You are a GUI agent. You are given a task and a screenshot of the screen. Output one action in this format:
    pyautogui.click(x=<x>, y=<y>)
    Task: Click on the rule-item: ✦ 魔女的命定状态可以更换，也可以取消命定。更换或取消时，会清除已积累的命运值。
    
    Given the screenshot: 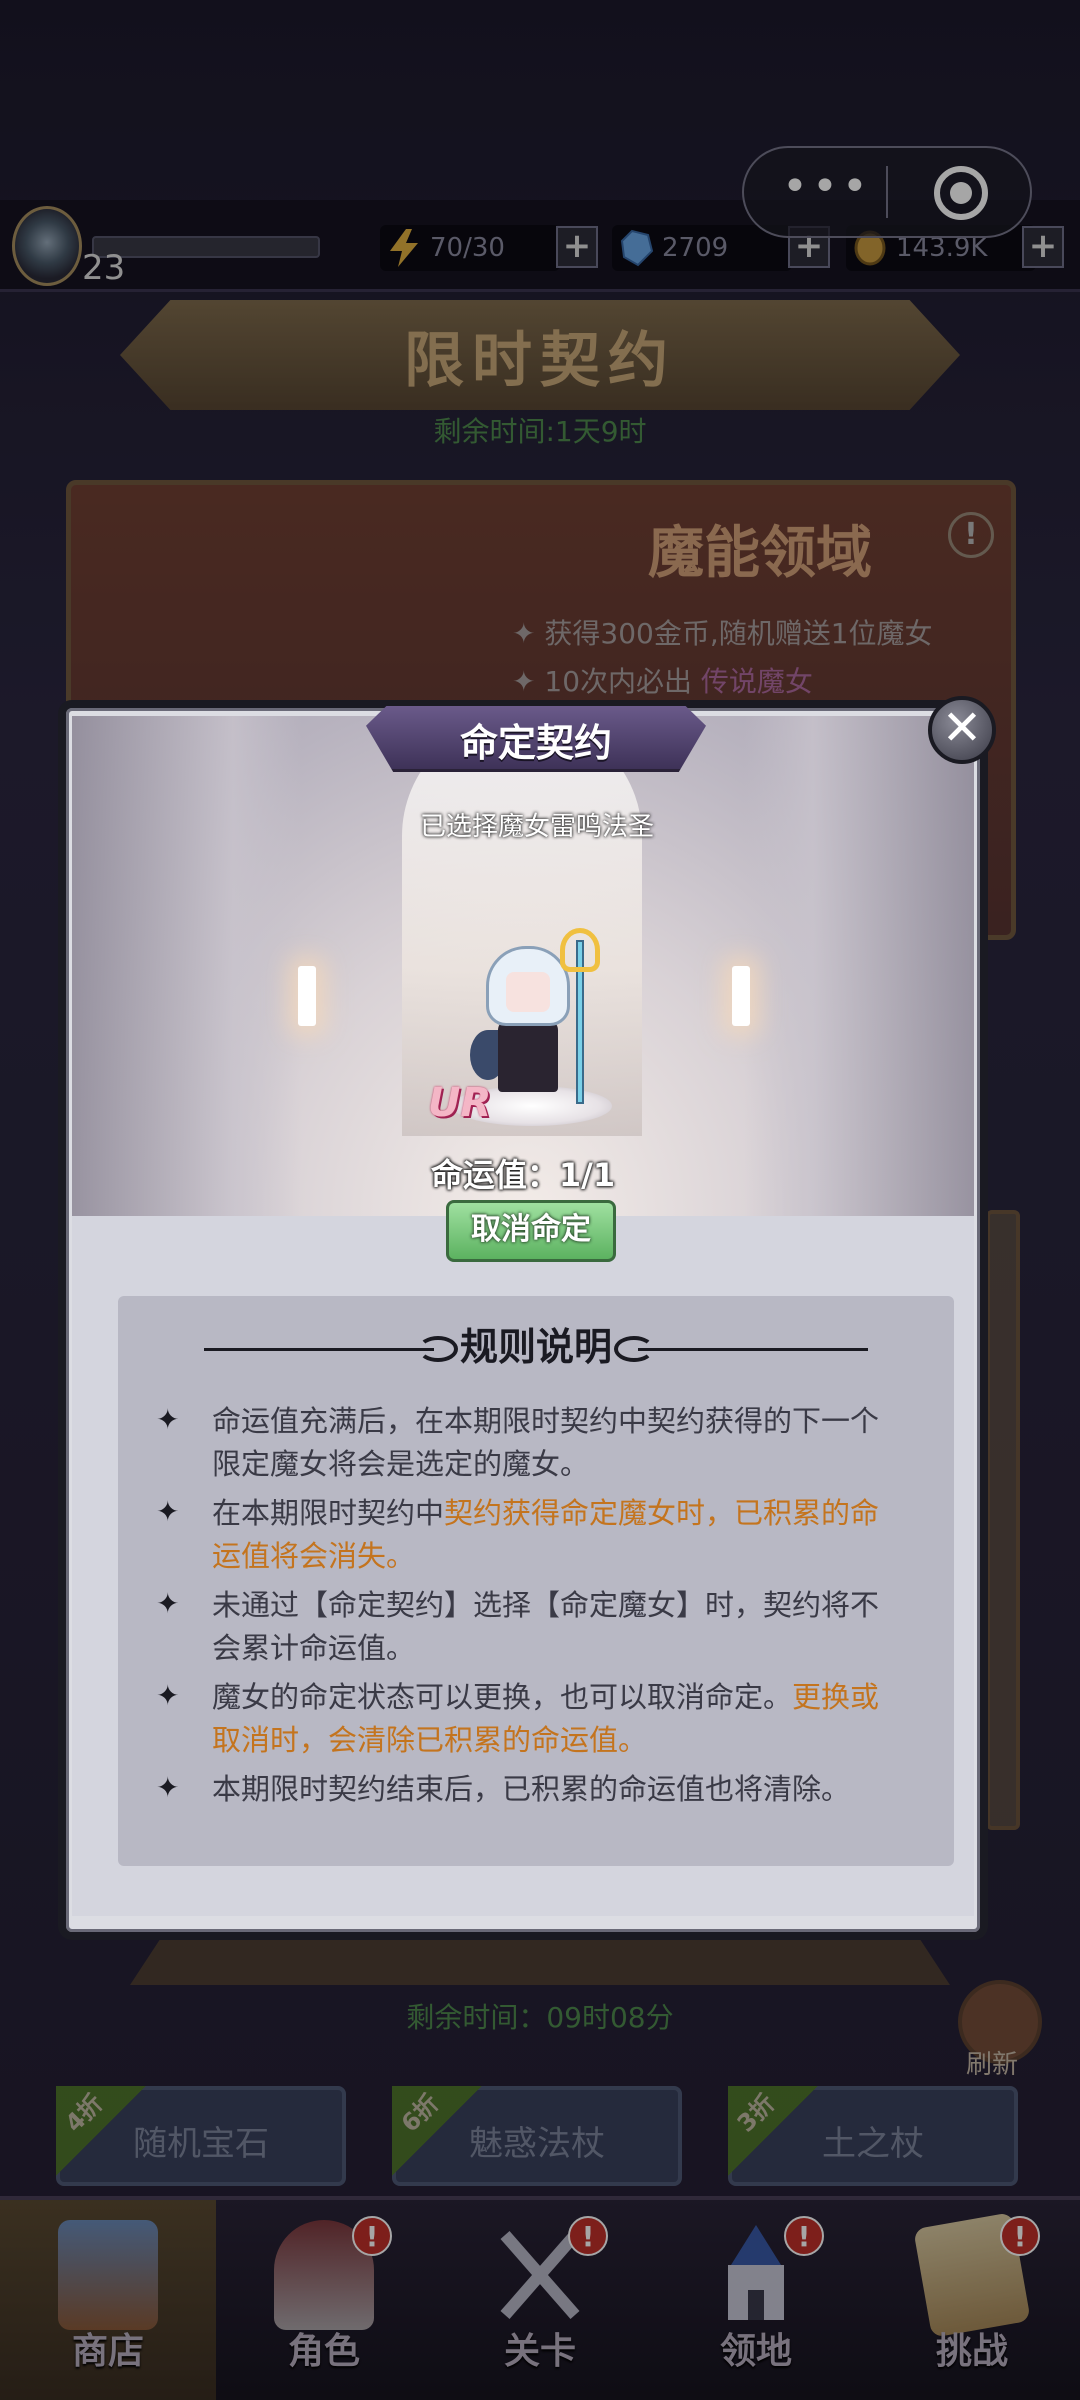 What is the action you would take?
    pyautogui.click(x=518, y=1718)
    